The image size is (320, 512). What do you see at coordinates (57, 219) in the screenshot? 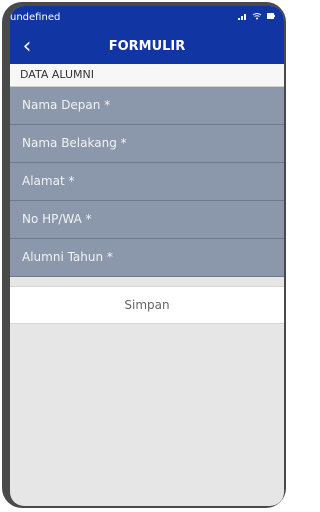
I see `phone-placeholder: No HP/WA *` at bounding box center [57, 219].